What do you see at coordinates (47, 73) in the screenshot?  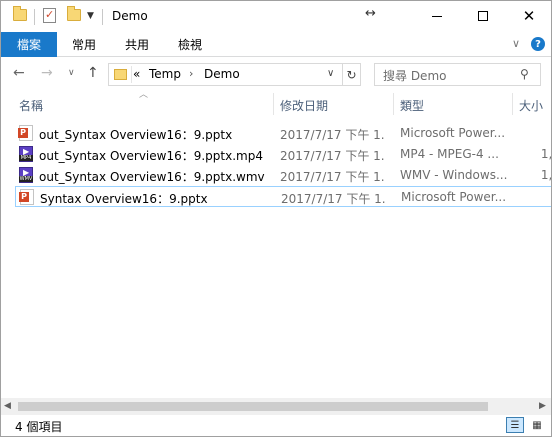 I see `forward-arrow-icon: →` at bounding box center [47, 73].